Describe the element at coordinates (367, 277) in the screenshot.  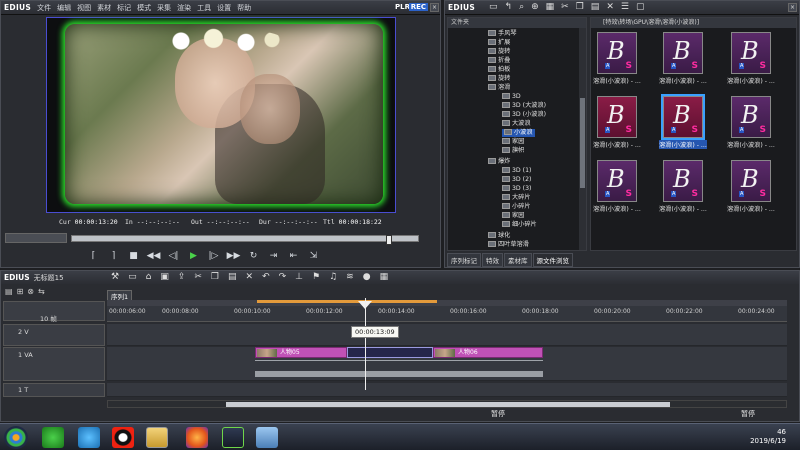
I see `record-icon: ●` at that location.